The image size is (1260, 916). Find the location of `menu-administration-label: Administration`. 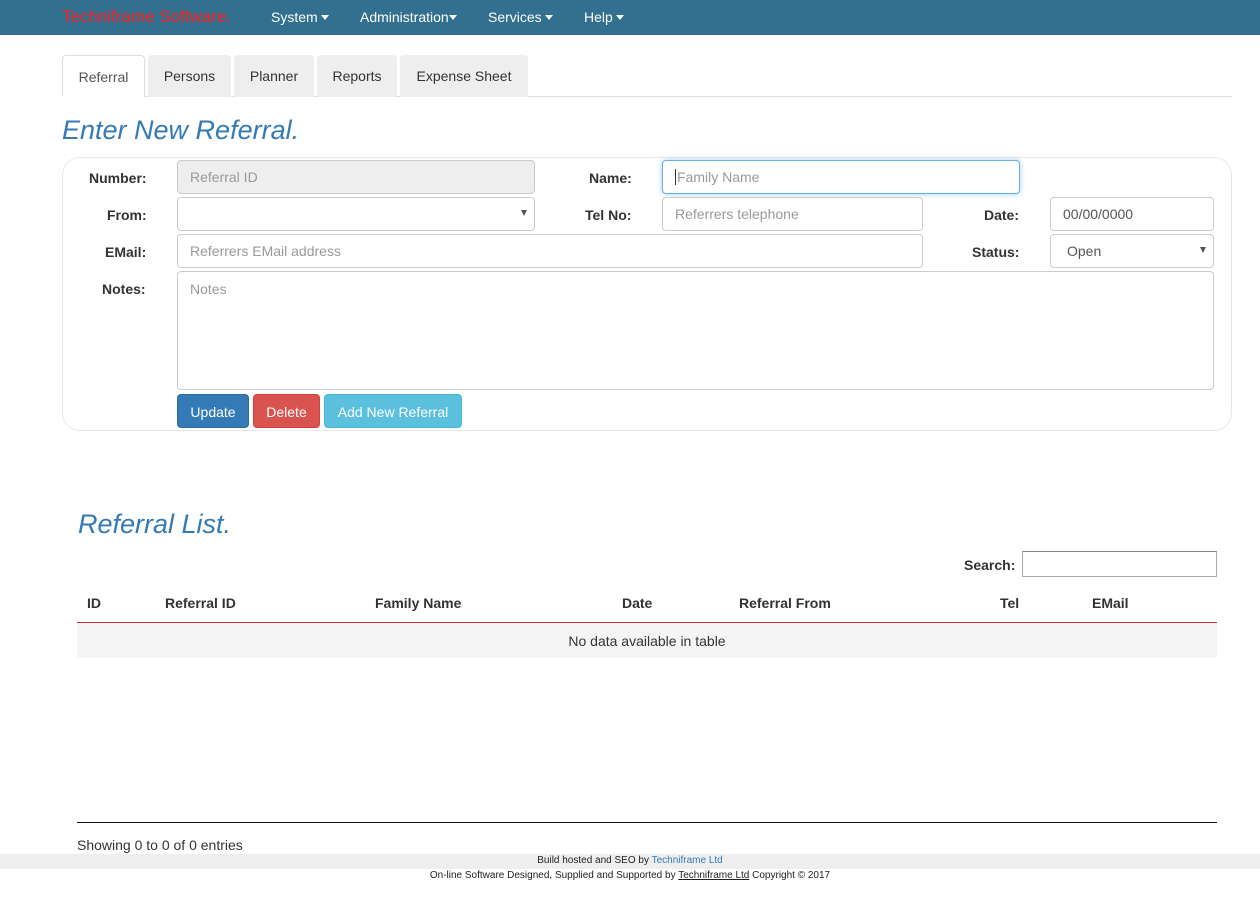

menu-administration-label: Administration is located at coordinates (404, 17).